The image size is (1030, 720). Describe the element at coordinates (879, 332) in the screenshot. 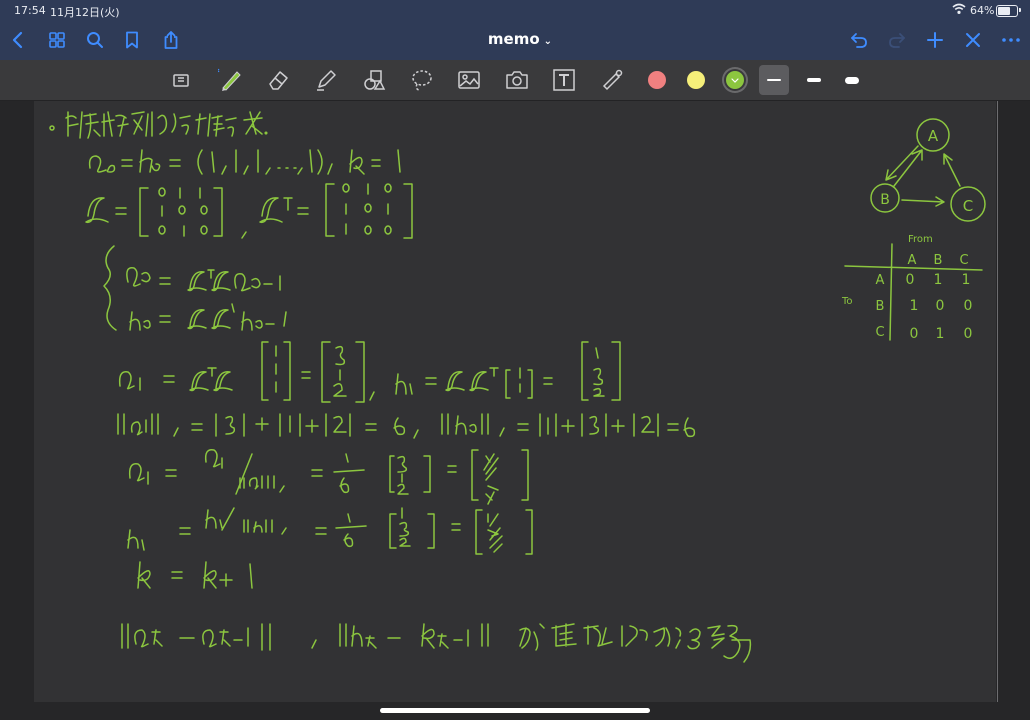

I see `table-row-header: C` at that location.